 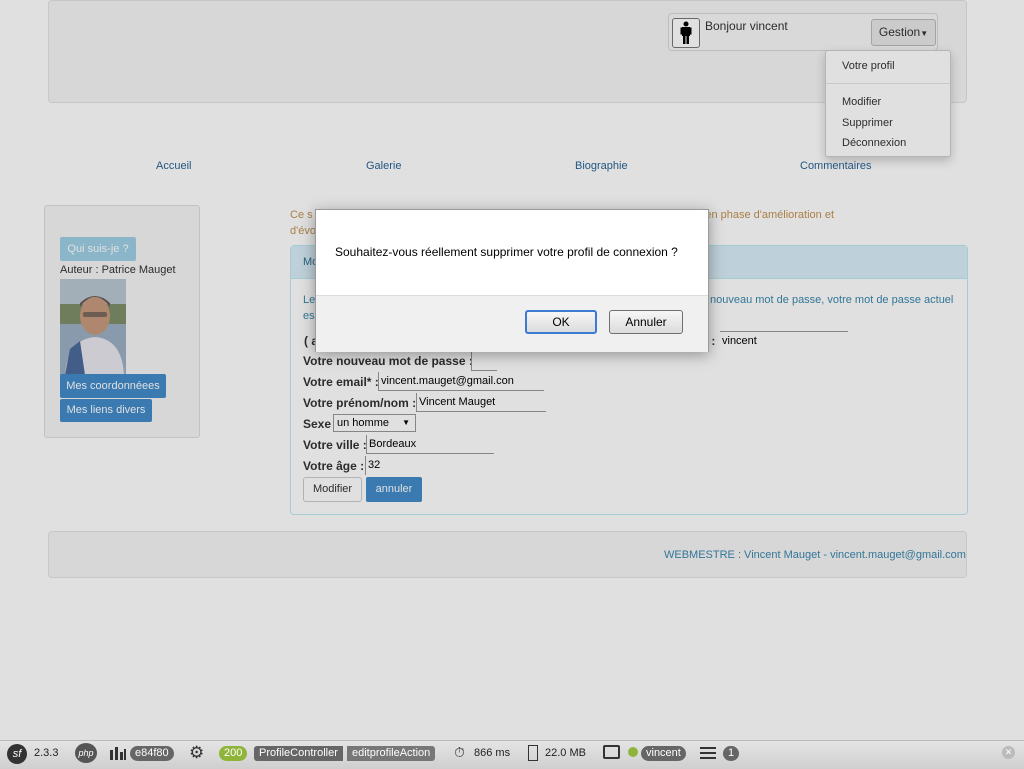 What do you see at coordinates (663, 753) in the screenshot?
I see `user-badge: vincent` at bounding box center [663, 753].